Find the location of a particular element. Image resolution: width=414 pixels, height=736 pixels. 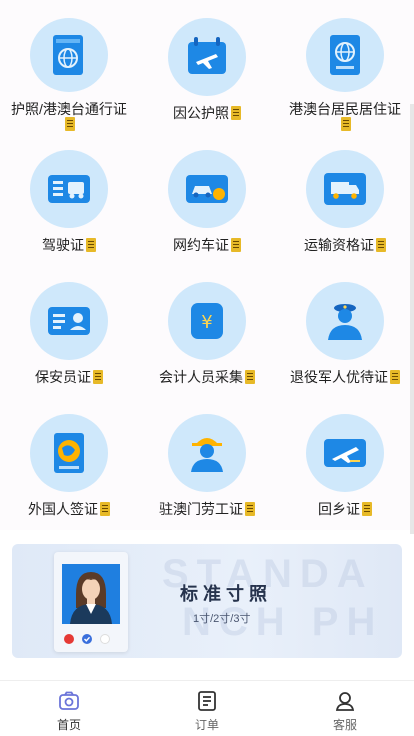

service-label: 回乡证 is located at coordinates (345, 509).